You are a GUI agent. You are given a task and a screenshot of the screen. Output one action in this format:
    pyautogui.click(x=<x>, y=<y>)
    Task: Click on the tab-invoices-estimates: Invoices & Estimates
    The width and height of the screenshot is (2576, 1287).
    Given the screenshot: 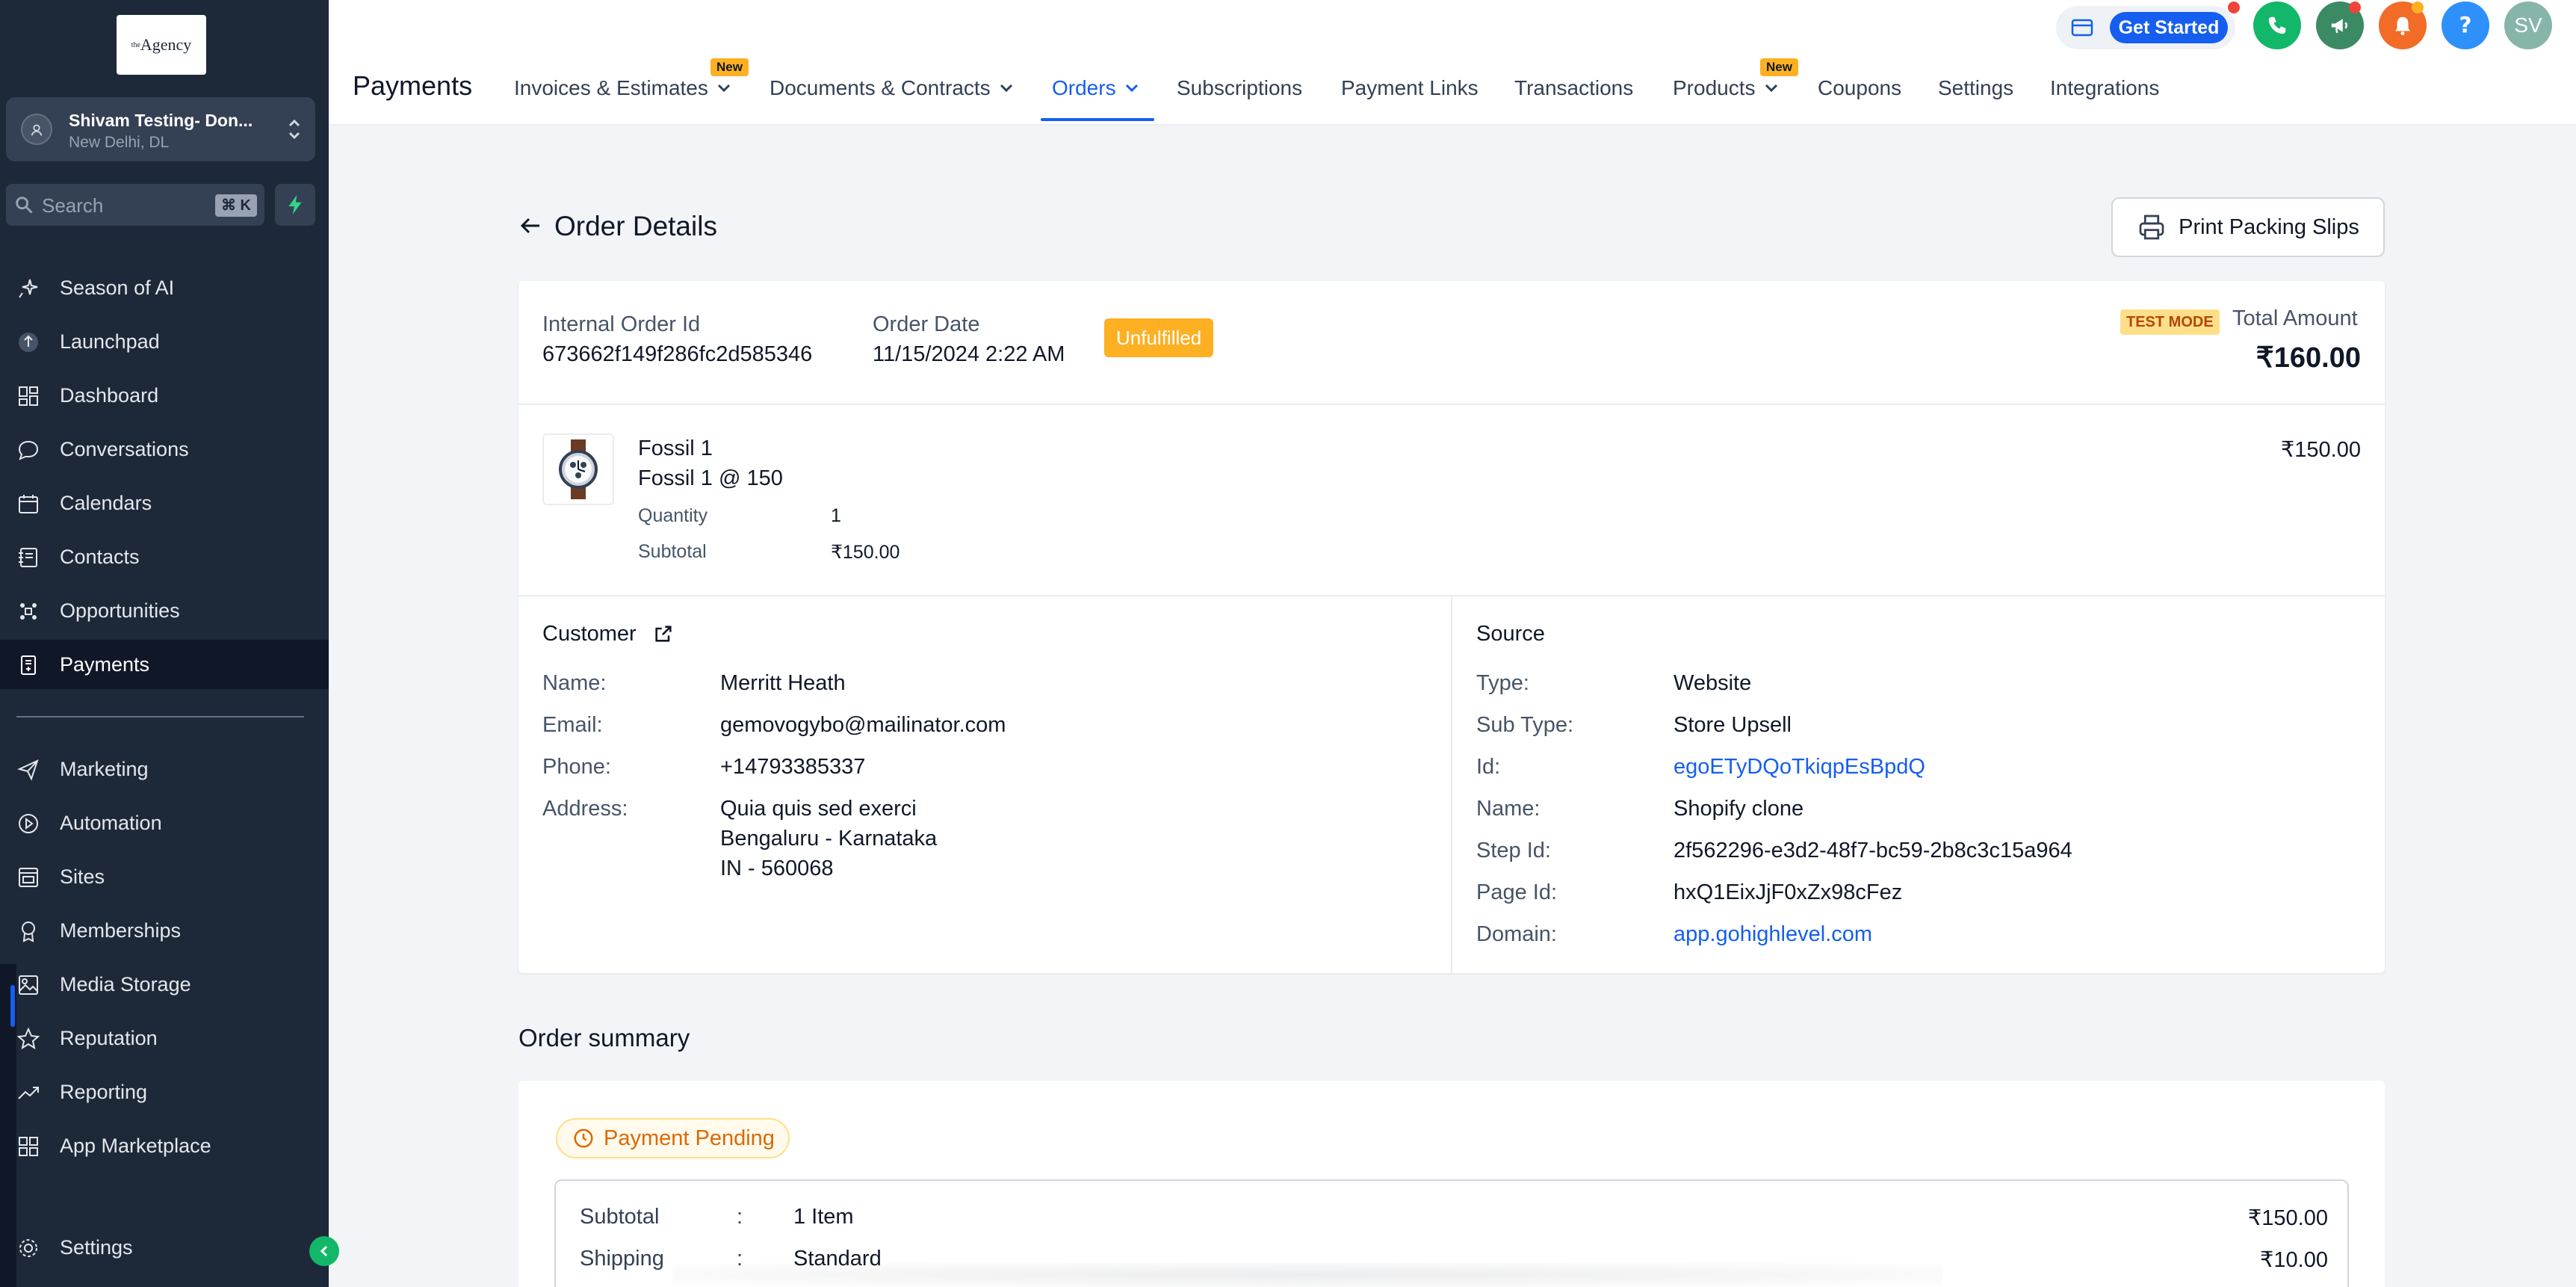 What is the action you would take?
    pyautogui.click(x=622, y=88)
    